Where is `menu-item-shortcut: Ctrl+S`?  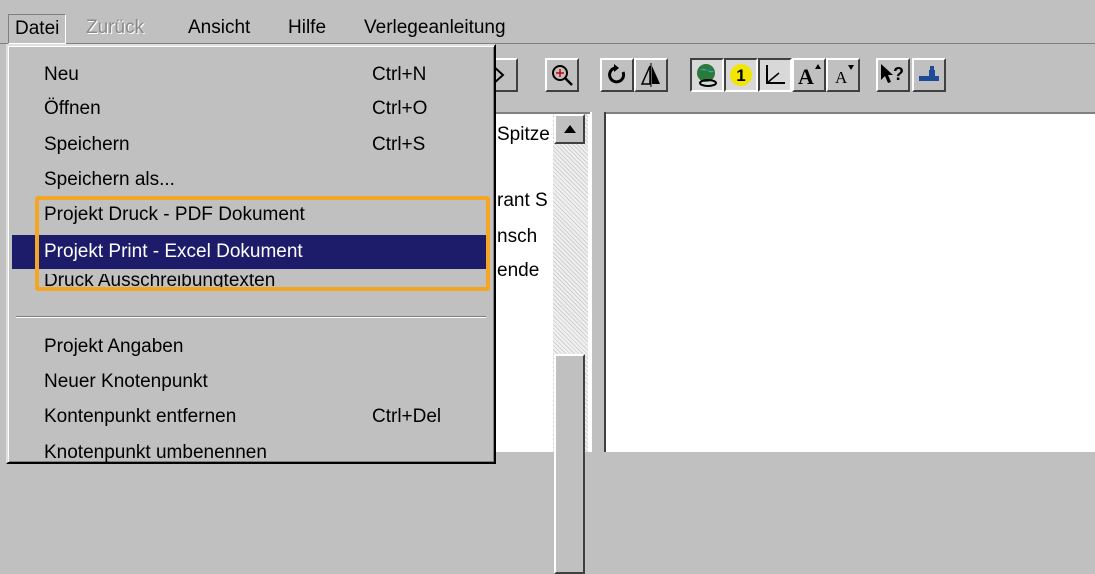 menu-item-shortcut: Ctrl+S is located at coordinates (399, 144).